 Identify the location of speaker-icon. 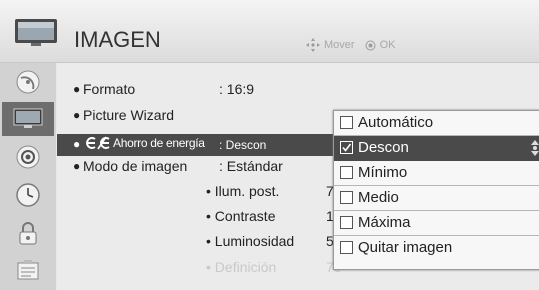
(28, 157).